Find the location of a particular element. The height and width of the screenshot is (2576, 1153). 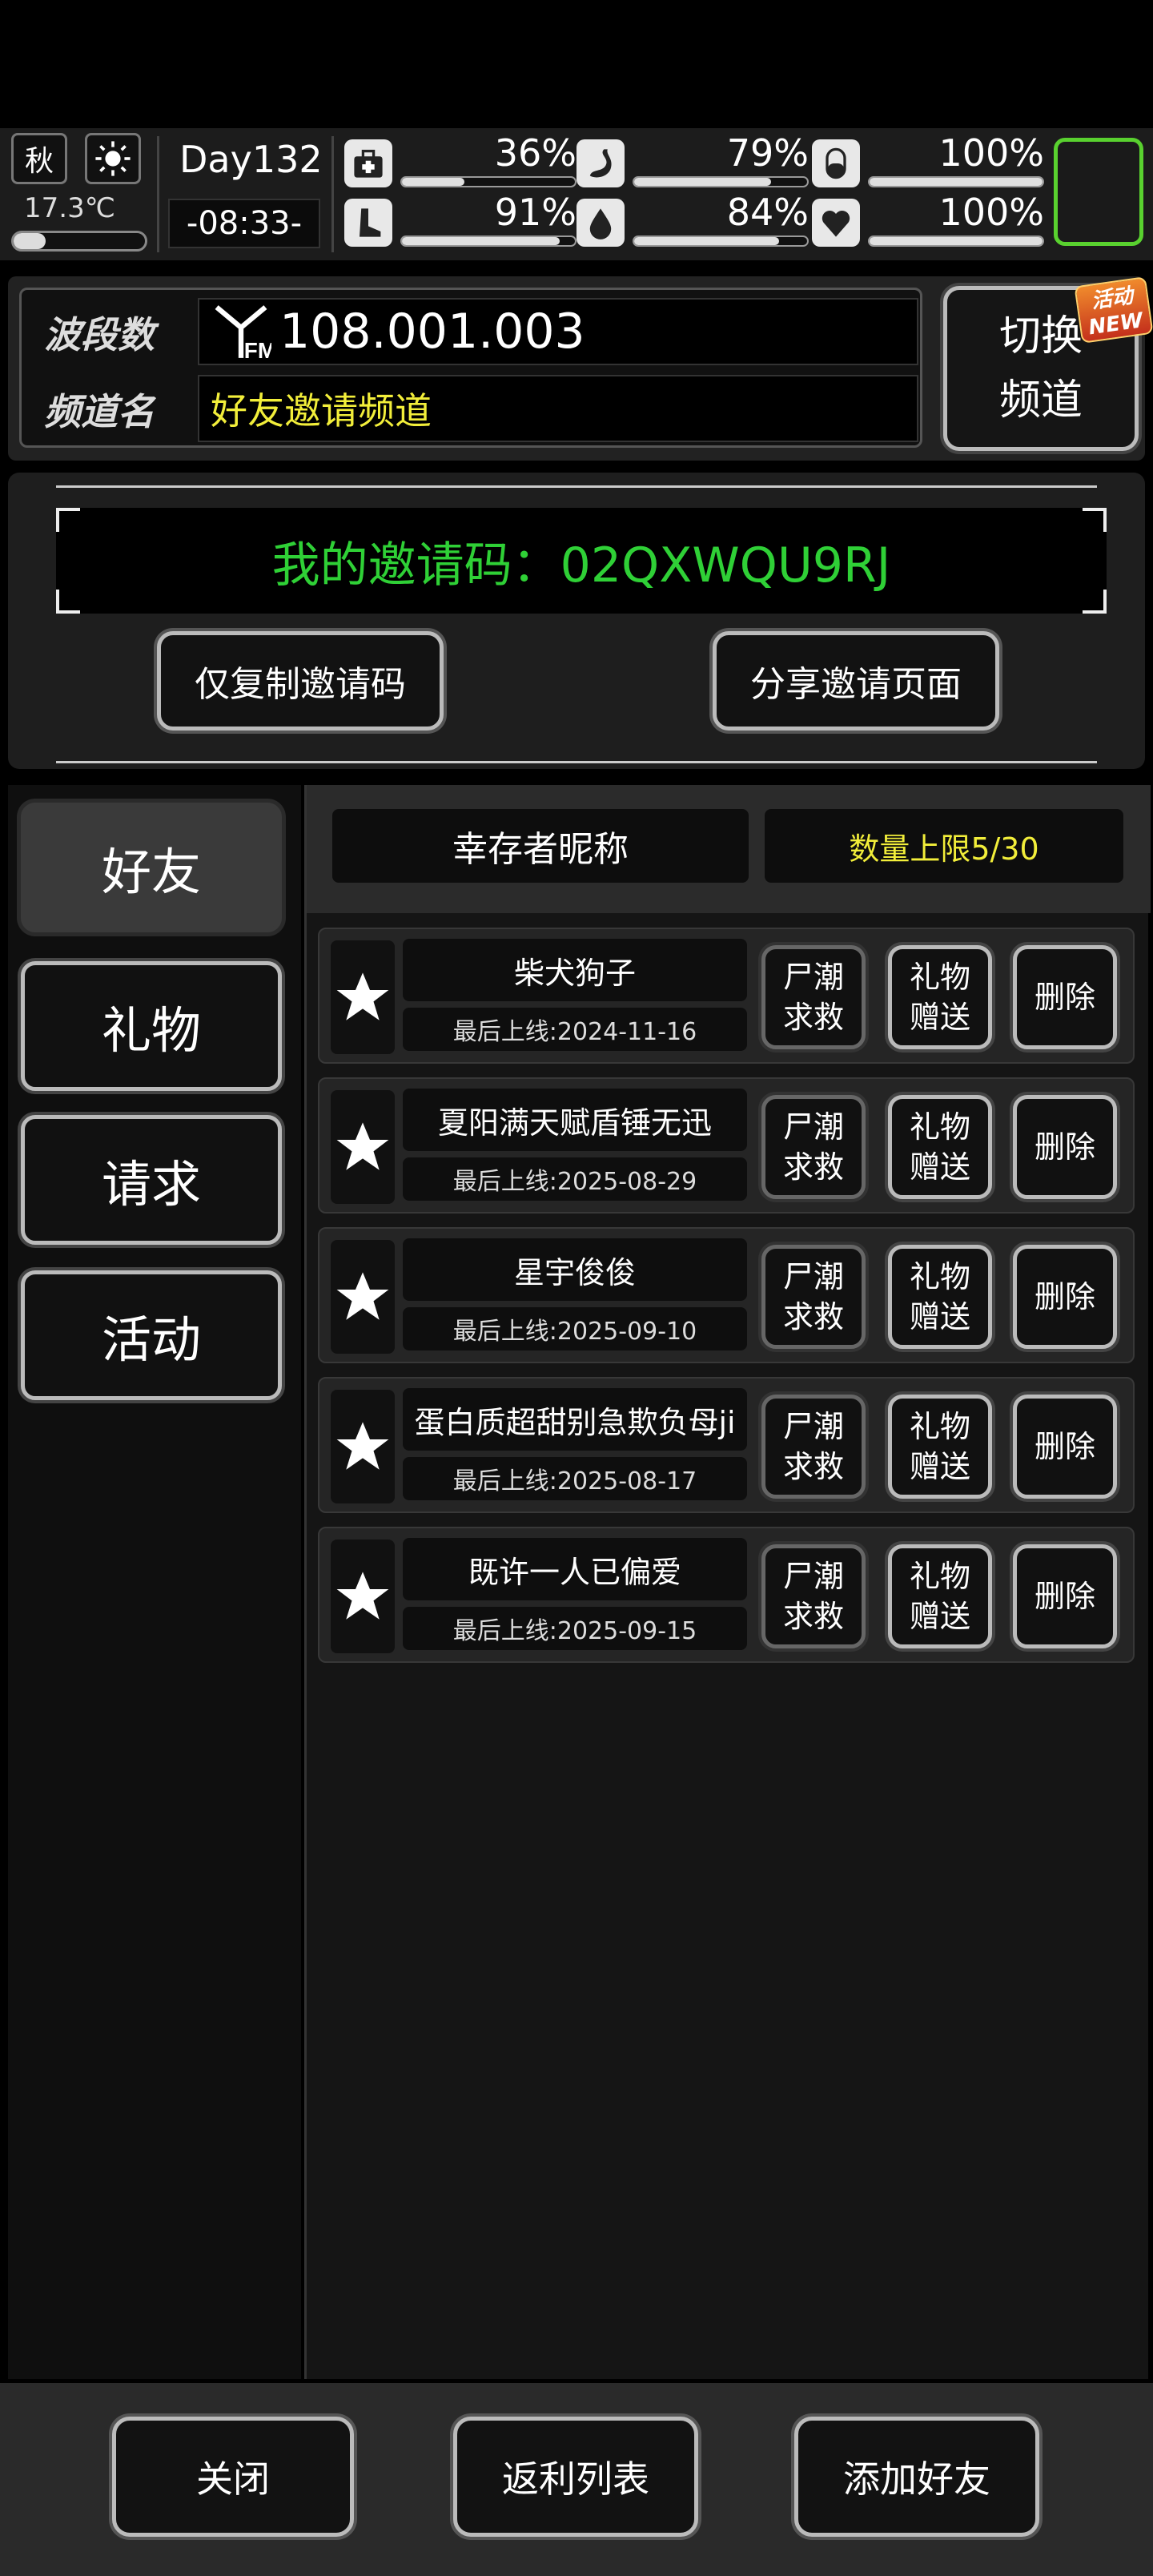

last-online: 最后上线:2025-09-15 is located at coordinates (575, 1628).